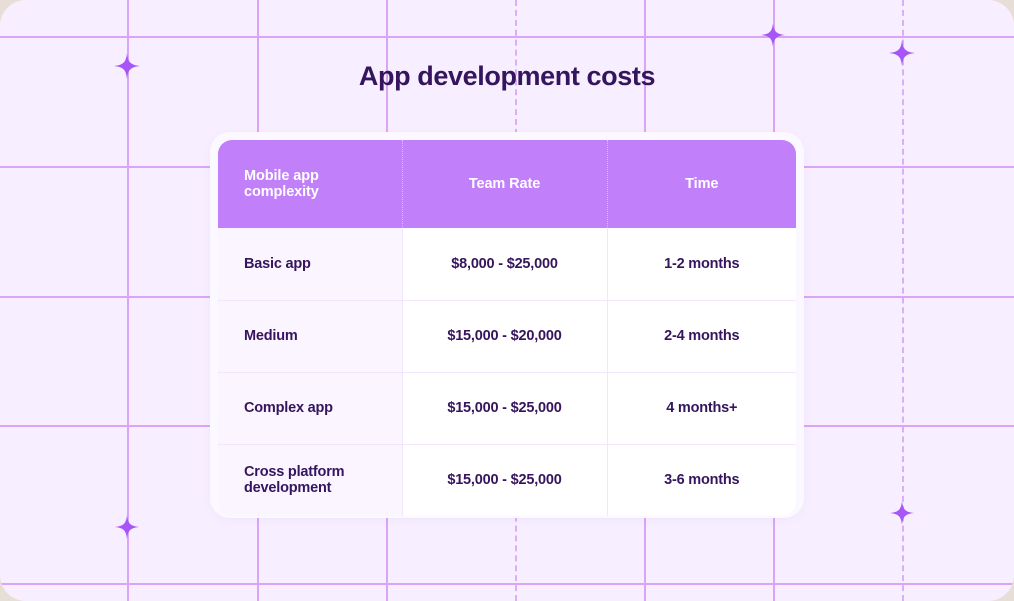  I want to click on column-header-team-rate: Team Rate, so click(505, 184).